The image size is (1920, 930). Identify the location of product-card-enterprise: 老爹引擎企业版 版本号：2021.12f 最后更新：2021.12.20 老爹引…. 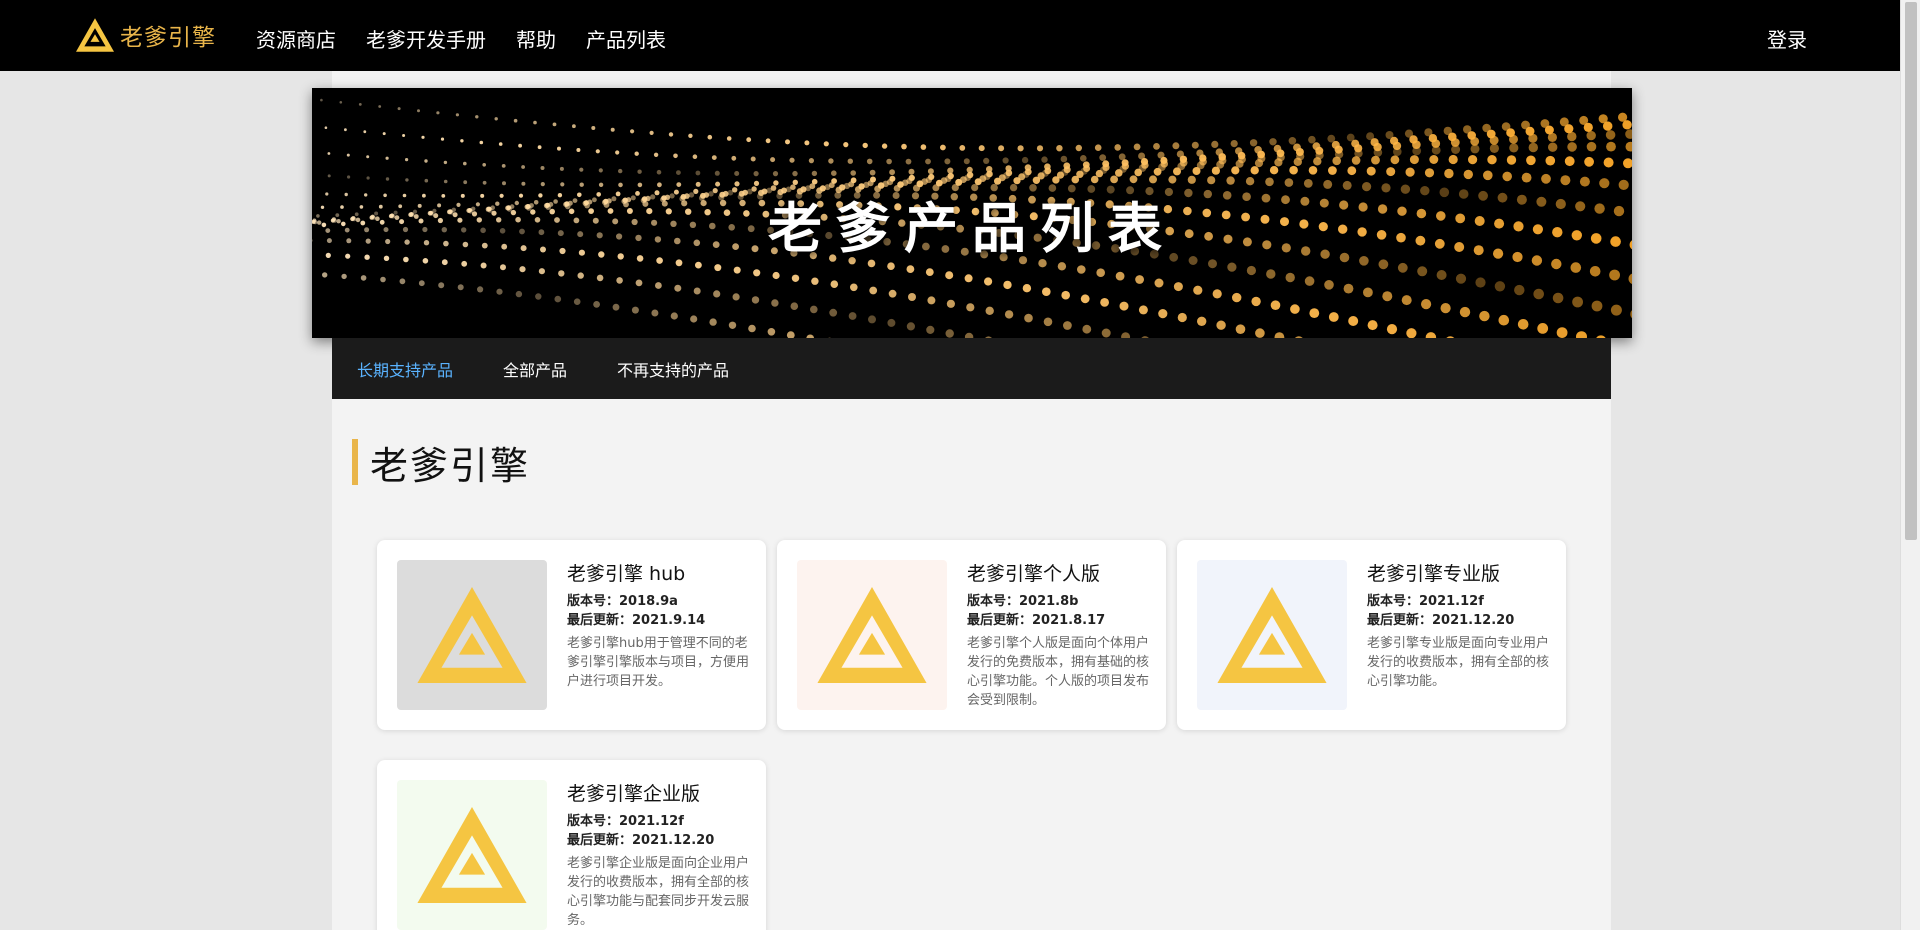
(571, 845).